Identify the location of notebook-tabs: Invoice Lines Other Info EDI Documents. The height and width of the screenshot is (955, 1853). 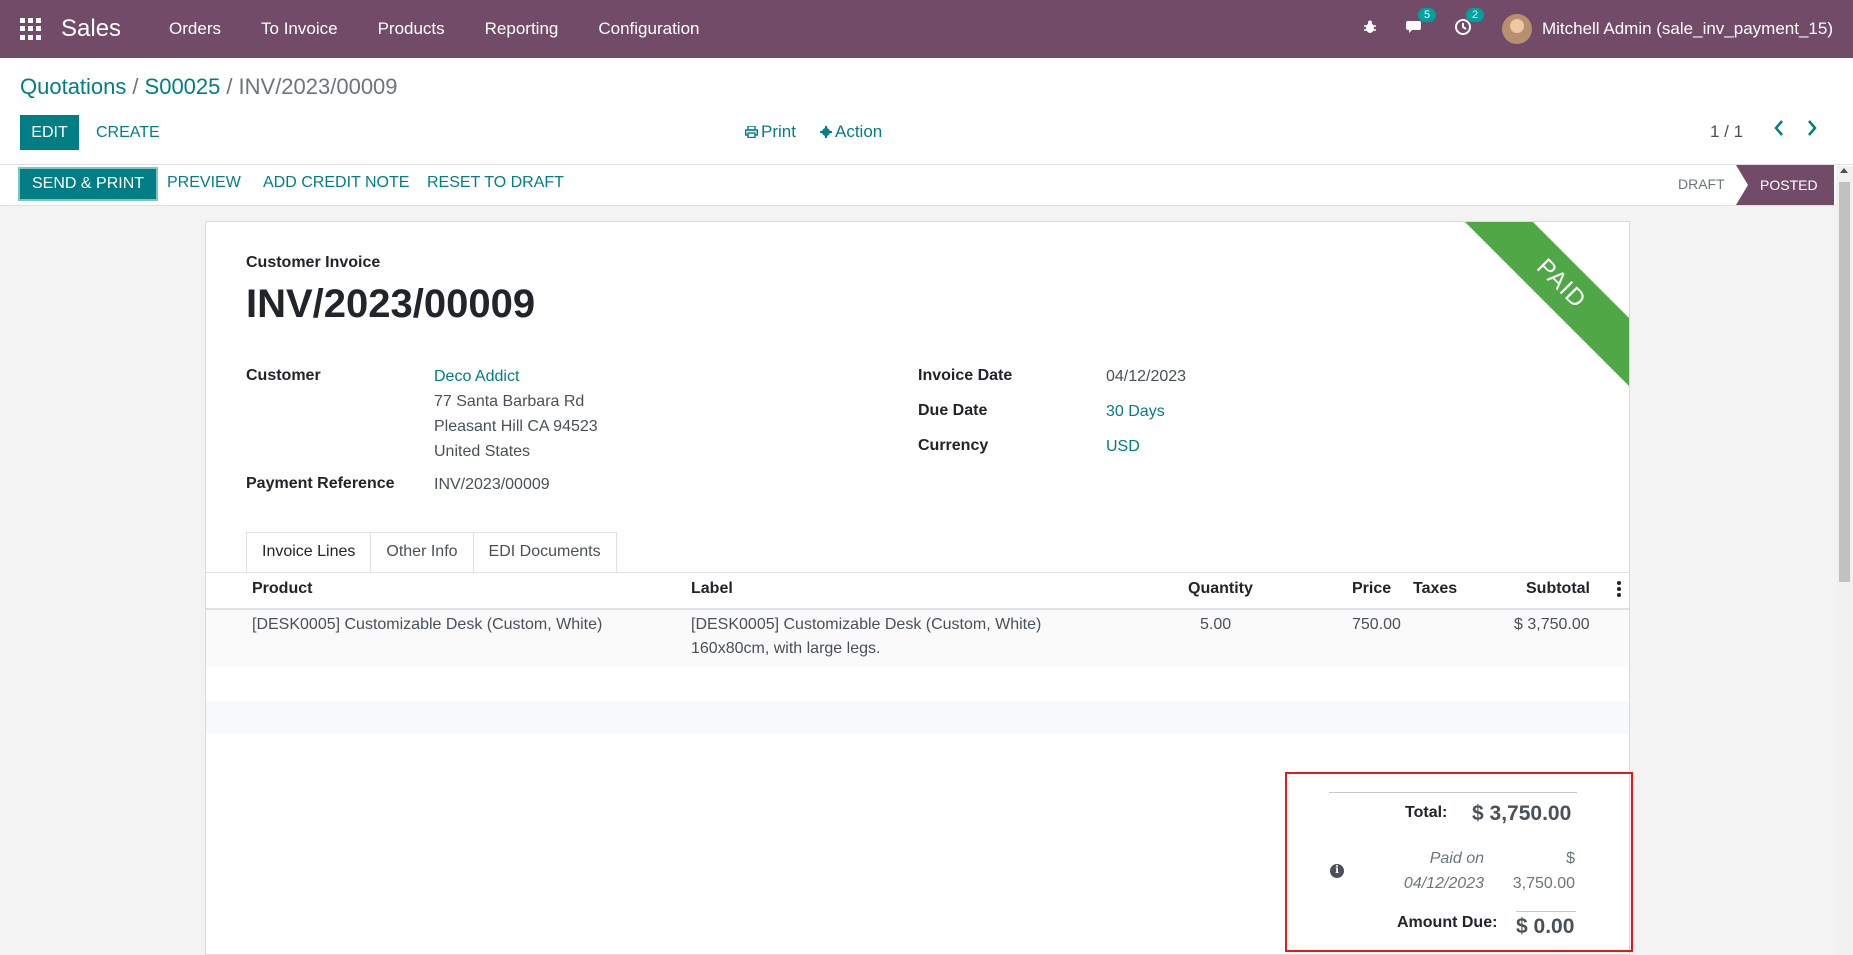
(431, 552).